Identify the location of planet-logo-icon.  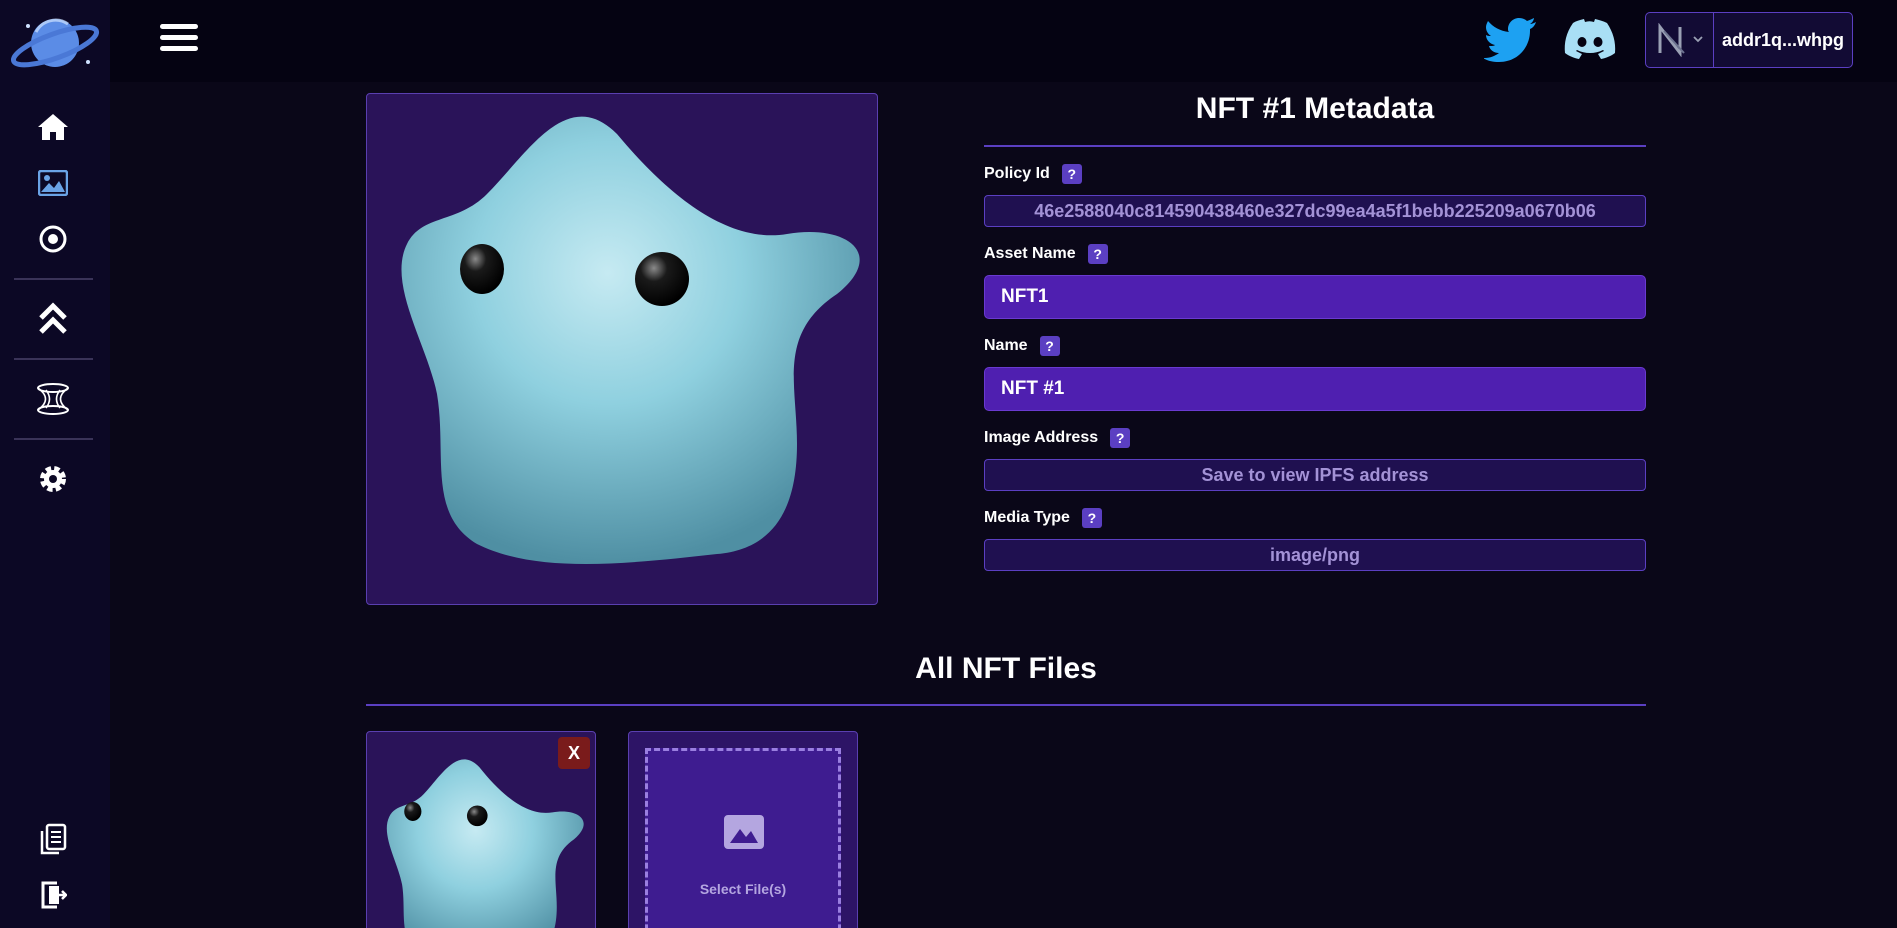
(55, 43).